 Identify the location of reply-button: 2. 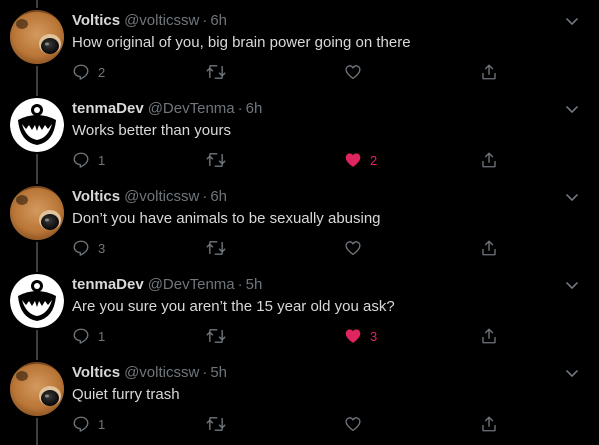
(88, 72).